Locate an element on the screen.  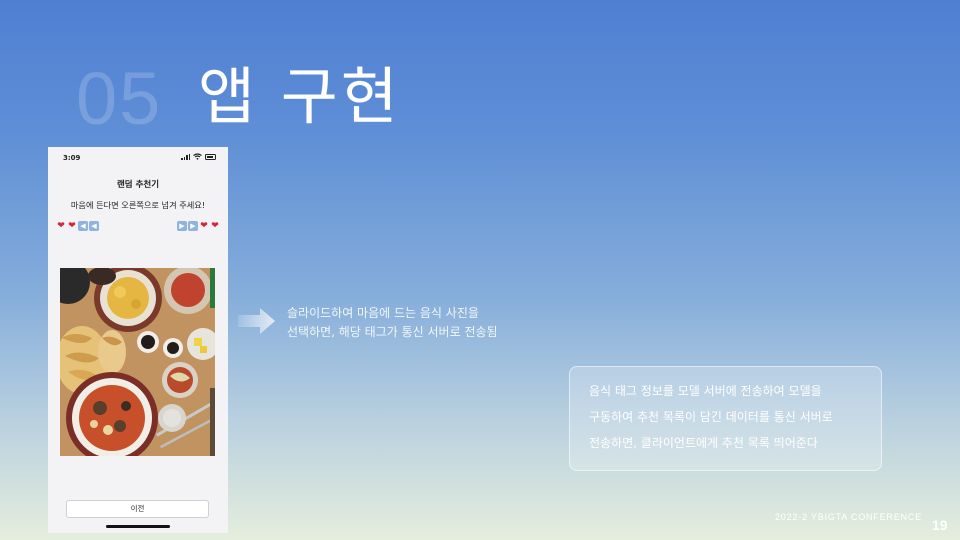
prev-button: 이전 is located at coordinates (137, 509).